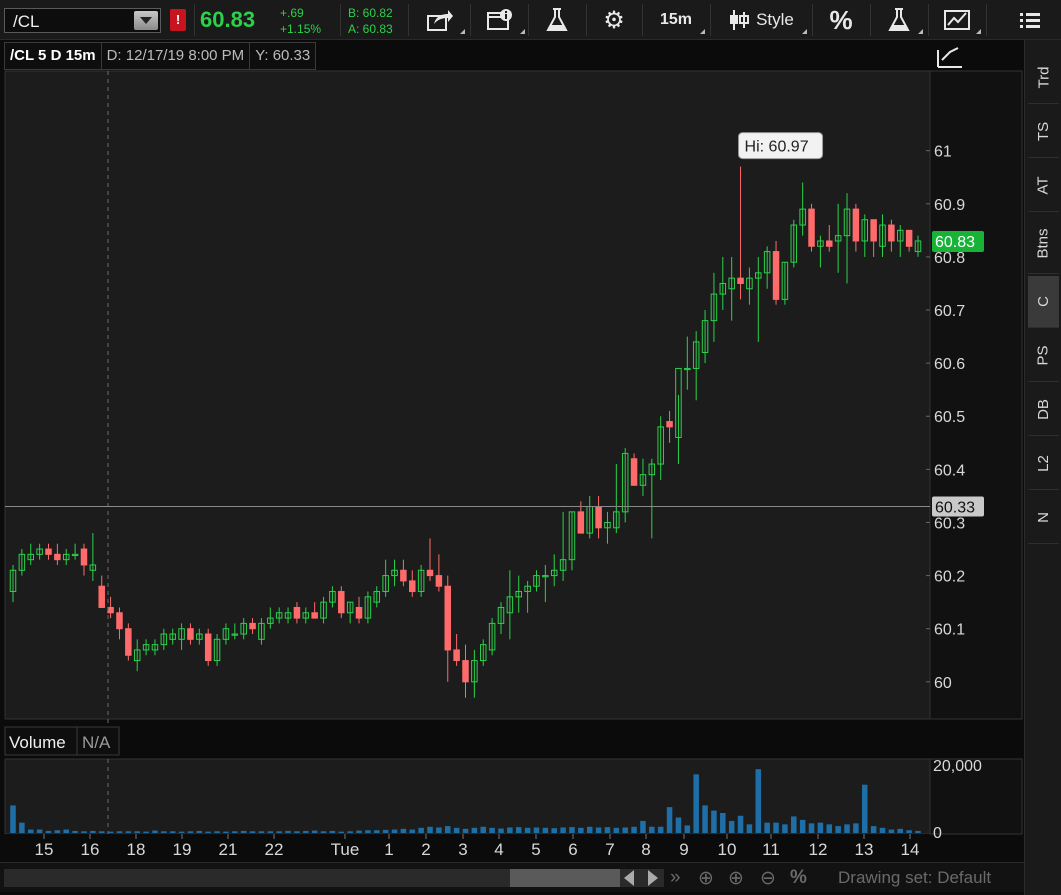 The image size is (1061, 895). What do you see at coordinates (388, 849) in the screenshot?
I see `time-tick-label: 1` at bounding box center [388, 849].